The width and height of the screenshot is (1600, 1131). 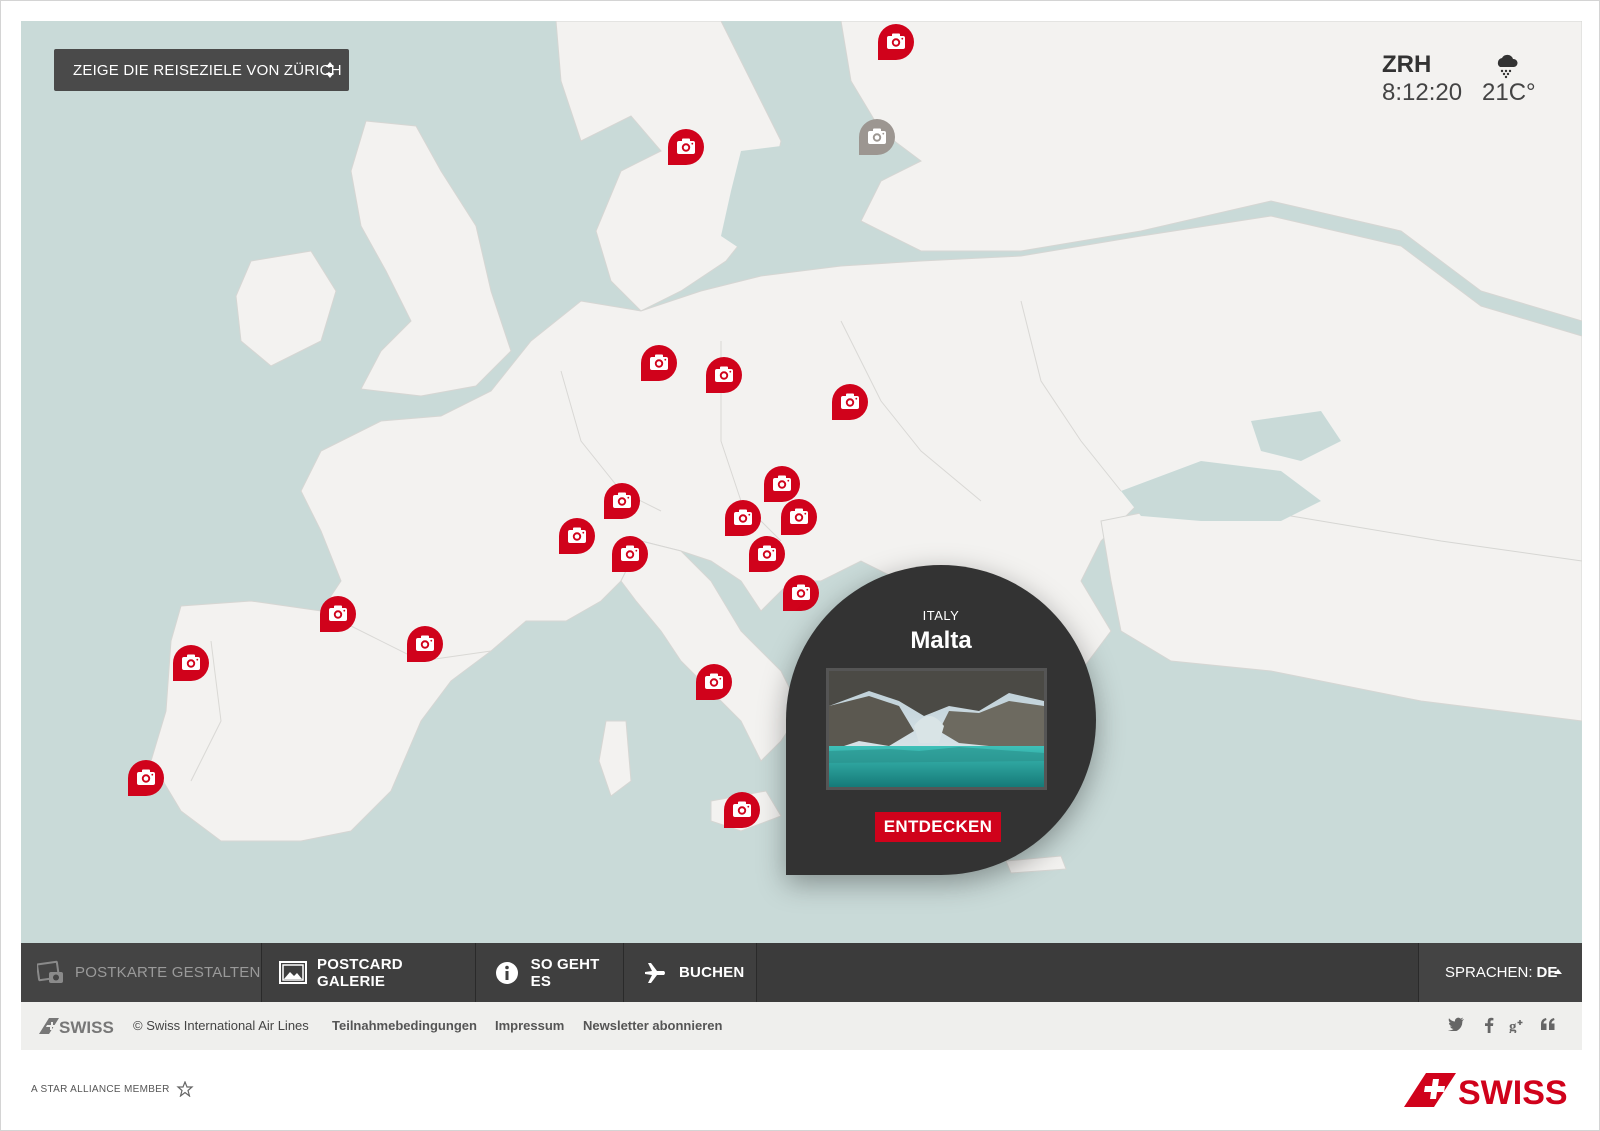 What do you see at coordinates (360, 972) in the screenshot?
I see `nav-label-galerie: POSTCARD GALERIE` at bounding box center [360, 972].